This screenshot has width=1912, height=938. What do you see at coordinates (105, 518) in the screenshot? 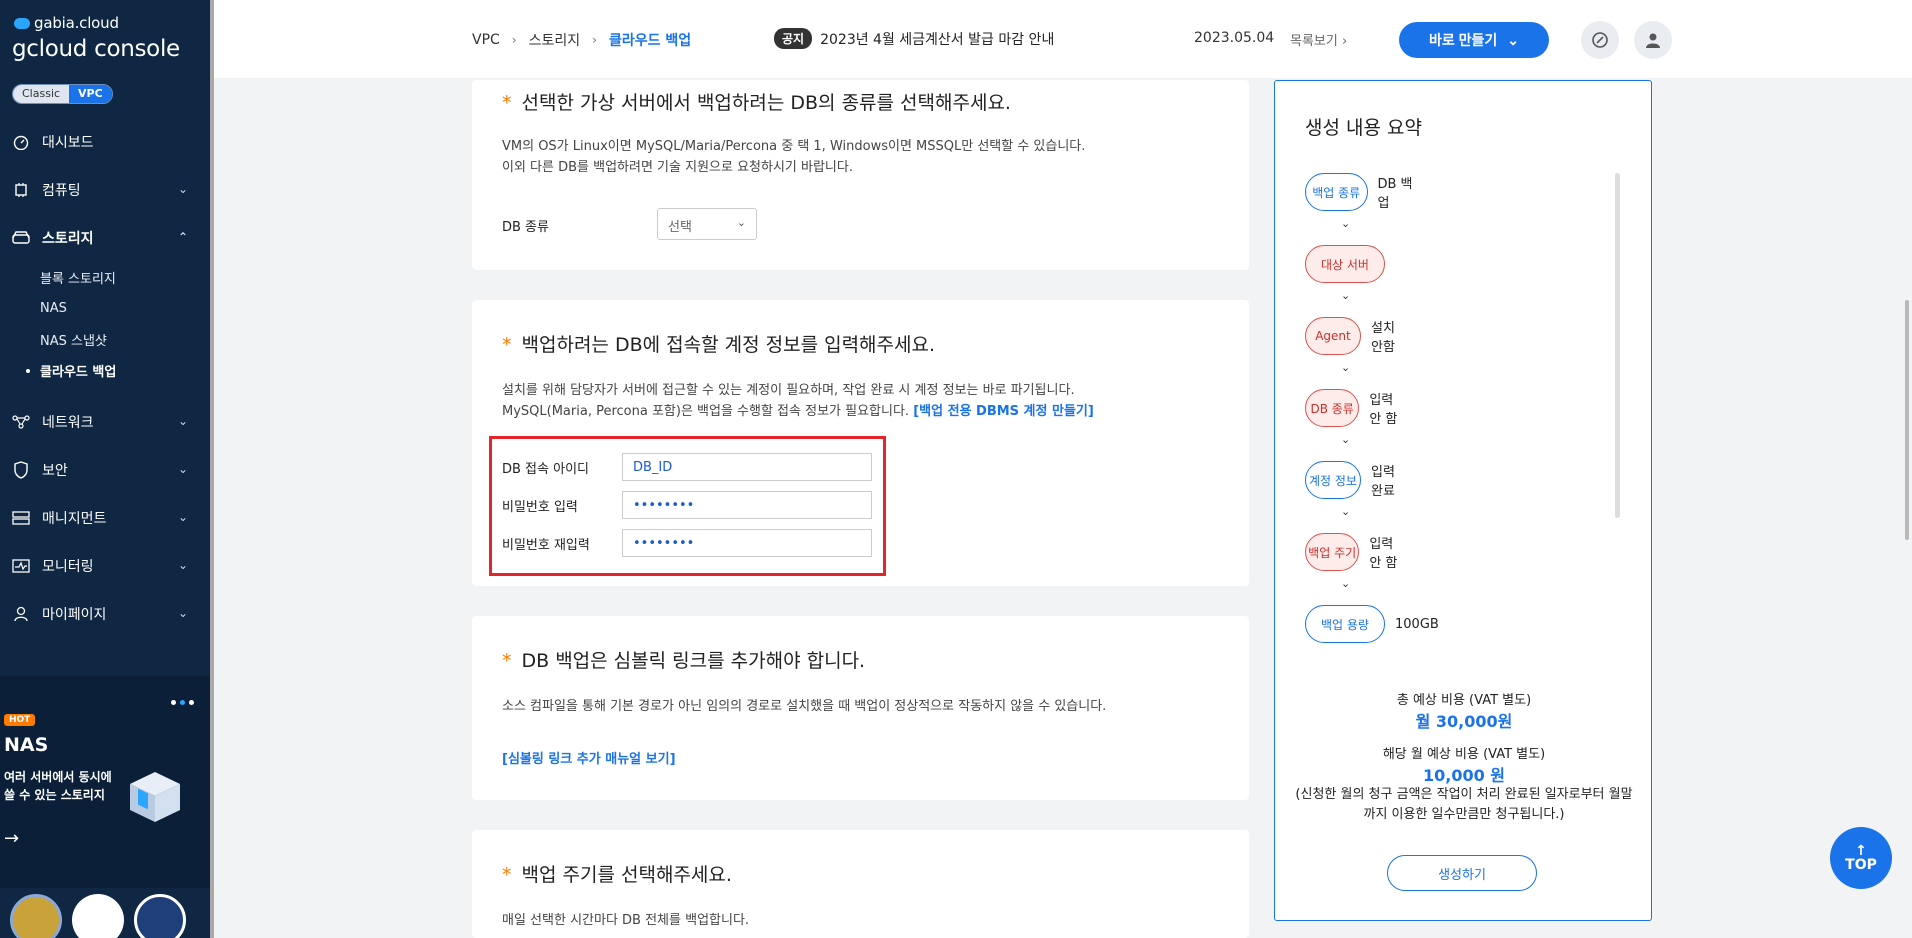
I see `nav-management: 매니지먼트 ⌄` at bounding box center [105, 518].